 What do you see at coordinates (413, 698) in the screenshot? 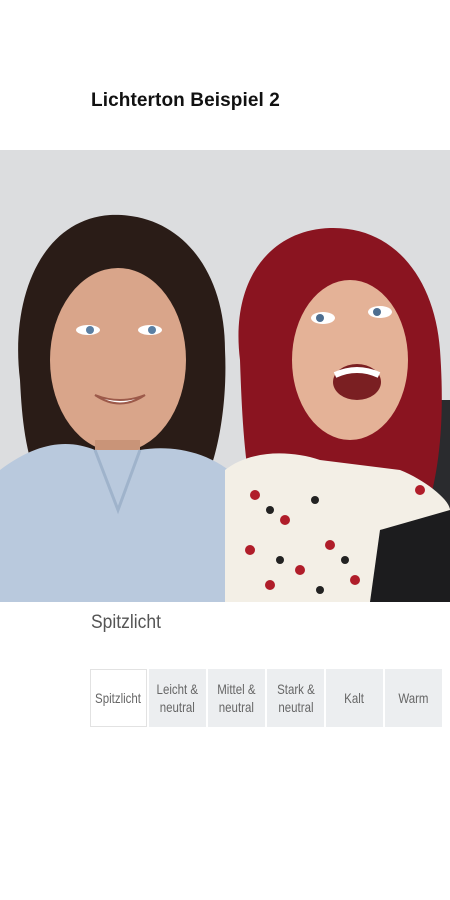
I see `option-warm: Warm` at bounding box center [413, 698].